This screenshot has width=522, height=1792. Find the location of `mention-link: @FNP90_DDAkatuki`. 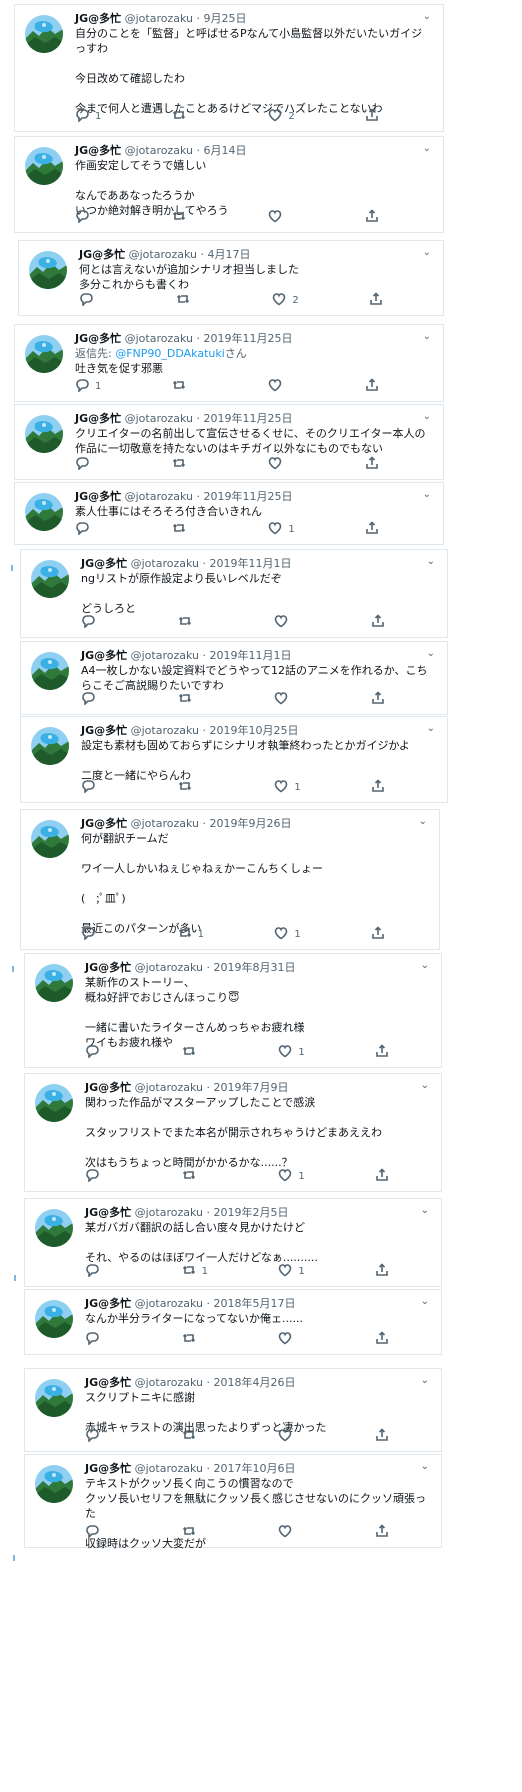

mention-link: @FNP90_DDAkatuki is located at coordinates (170, 353).